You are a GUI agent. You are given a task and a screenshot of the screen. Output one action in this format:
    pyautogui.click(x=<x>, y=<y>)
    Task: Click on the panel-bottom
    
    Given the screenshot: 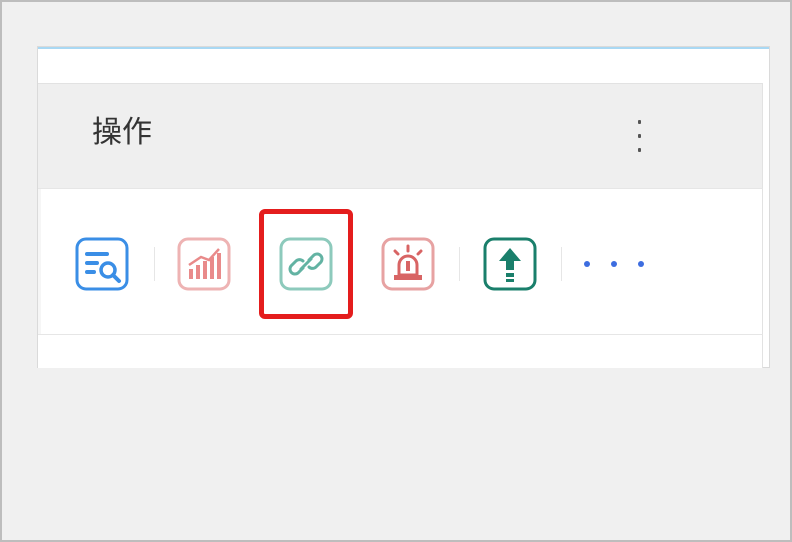 What is the action you would take?
    pyautogui.click(x=400, y=351)
    